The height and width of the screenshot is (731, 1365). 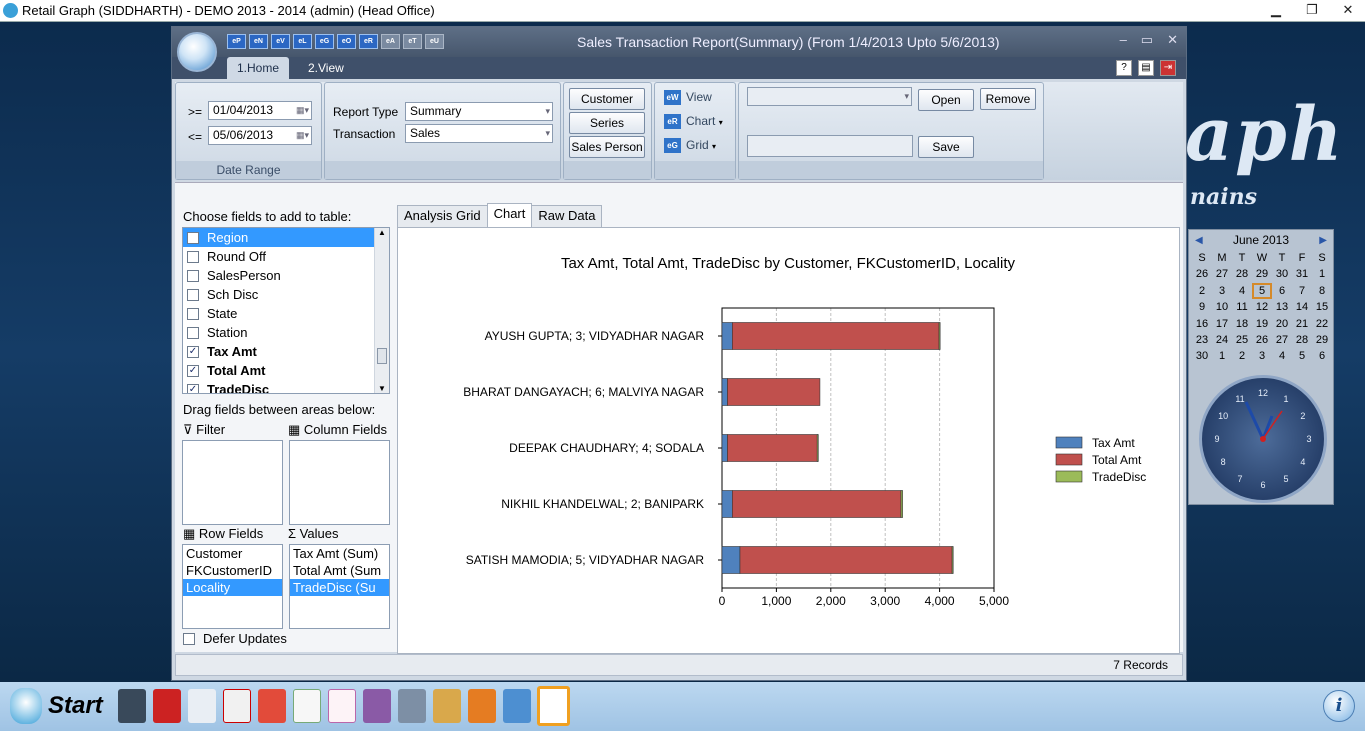 What do you see at coordinates (690, 146) in the screenshot?
I see `grid-menu: eG Grid ▾` at bounding box center [690, 146].